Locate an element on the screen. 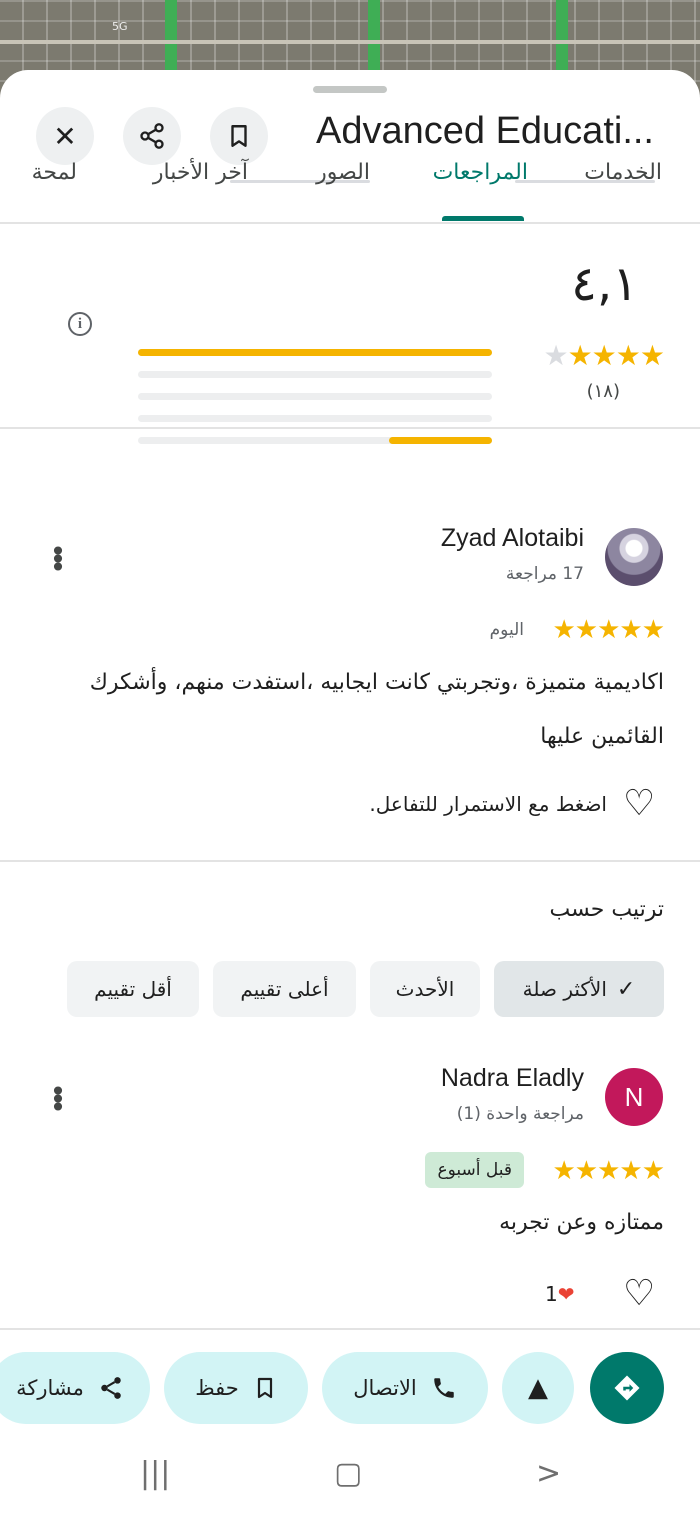 Image resolution: width=700 pixels, height=1518 pixels. home-icon: ▢ is located at coordinates (348, 1473).